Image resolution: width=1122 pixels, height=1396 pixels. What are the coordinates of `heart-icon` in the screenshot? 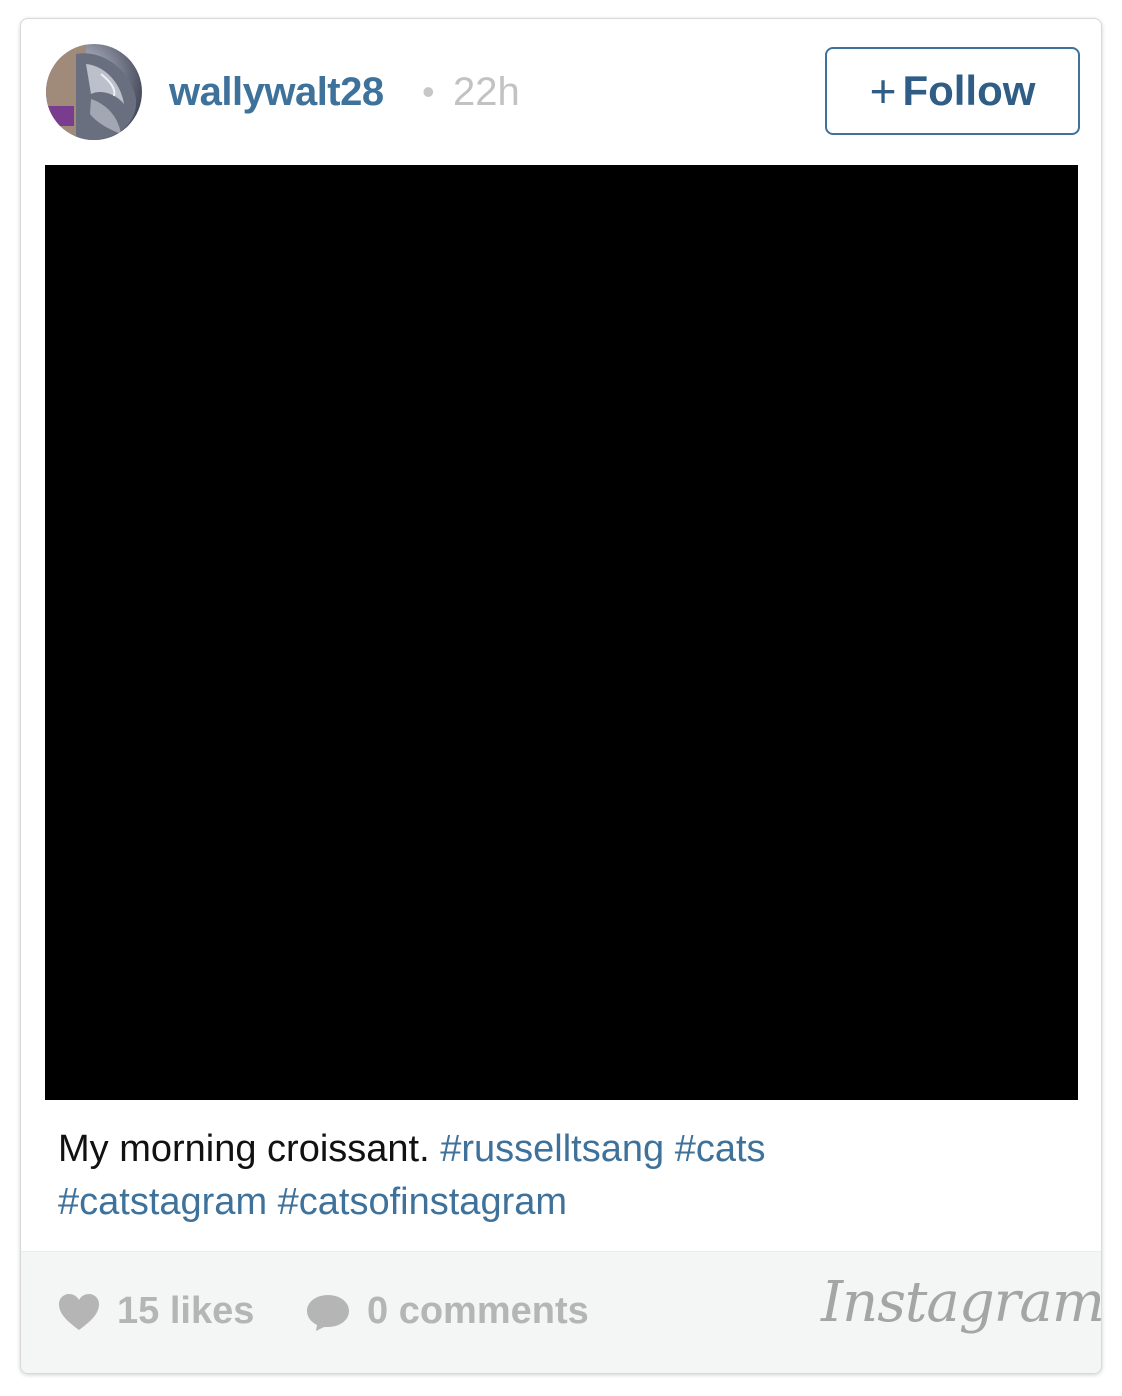 It's located at (79, 1311).